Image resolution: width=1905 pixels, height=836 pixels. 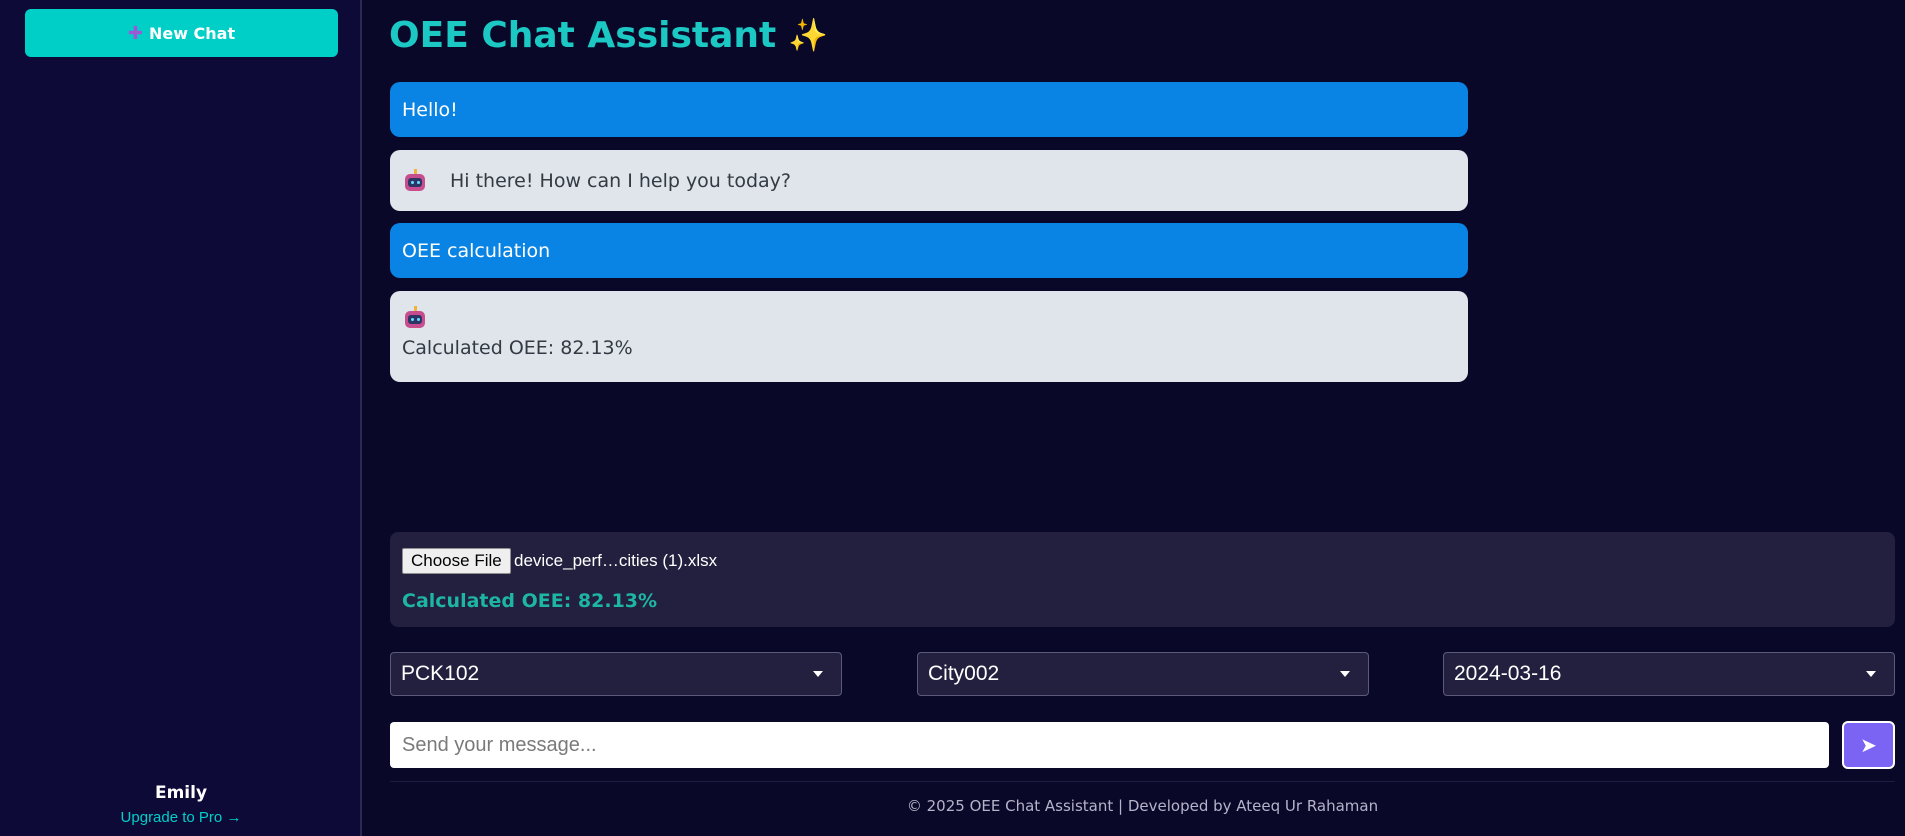 What do you see at coordinates (456, 561) in the screenshot?
I see `choose-file-button: Choose File` at bounding box center [456, 561].